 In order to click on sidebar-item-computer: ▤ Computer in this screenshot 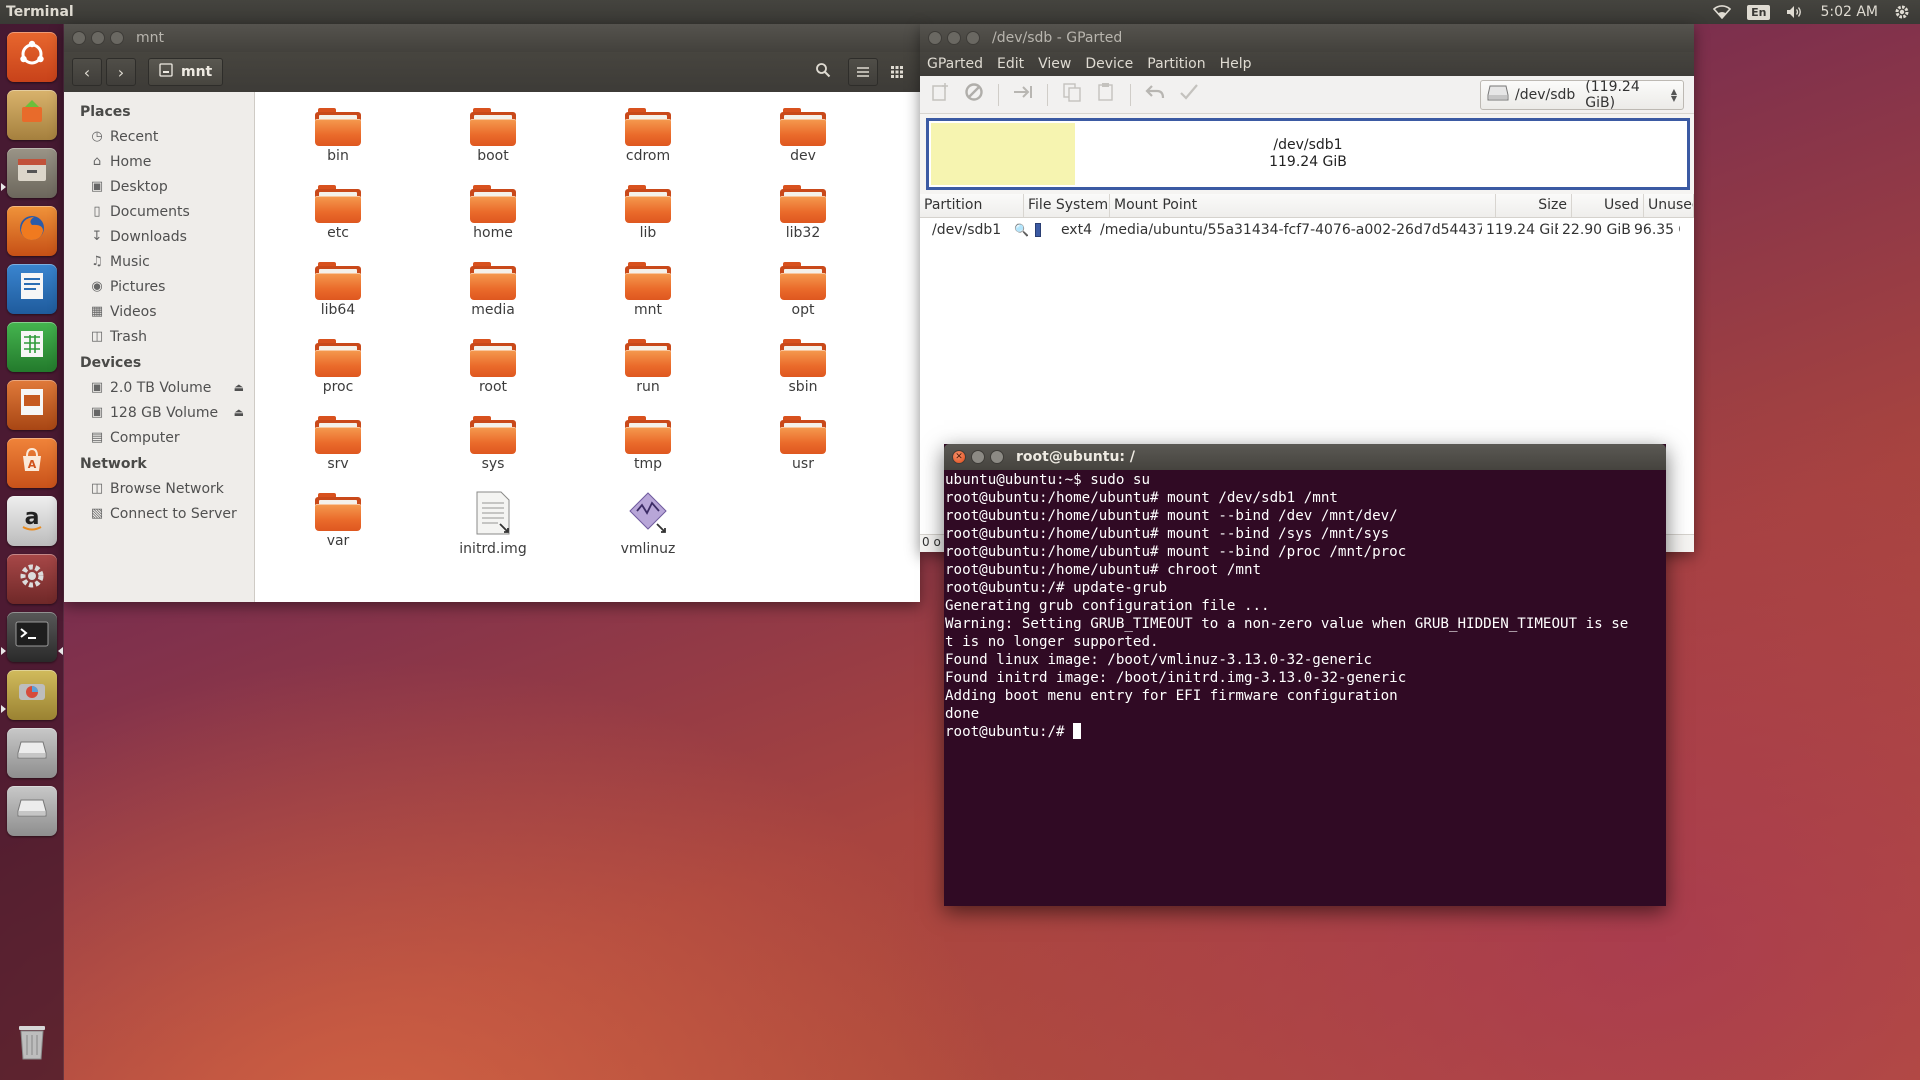, I will do `click(159, 437)`.